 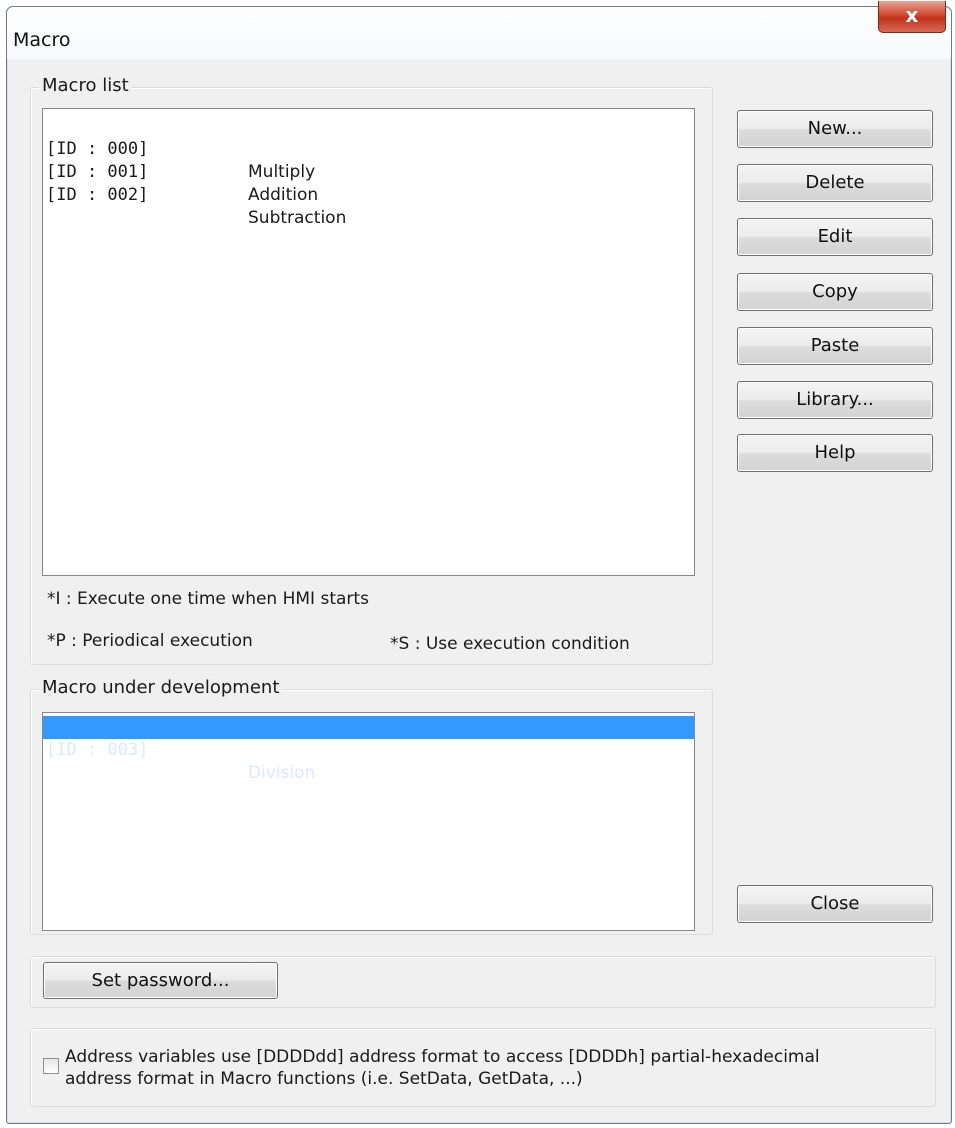 I want to click on list-item: [ID : 000] Multiply, so click(x=368, y=148).